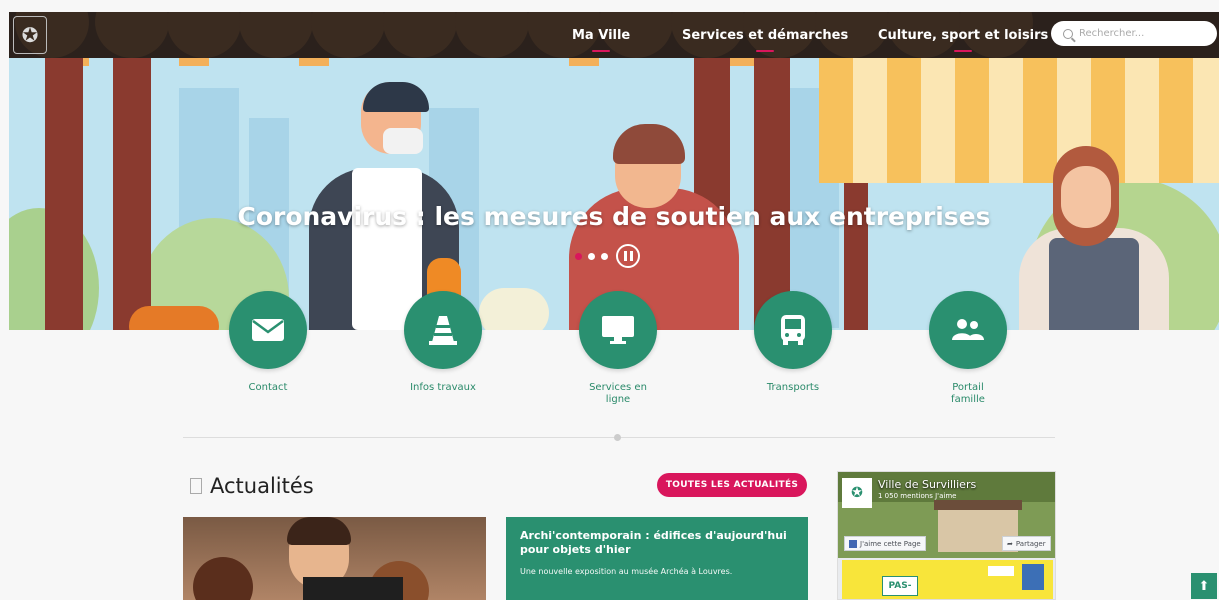  Describe the element at coordinates (618, 330) in the screenshot. I see `monitor-icon` at that location.